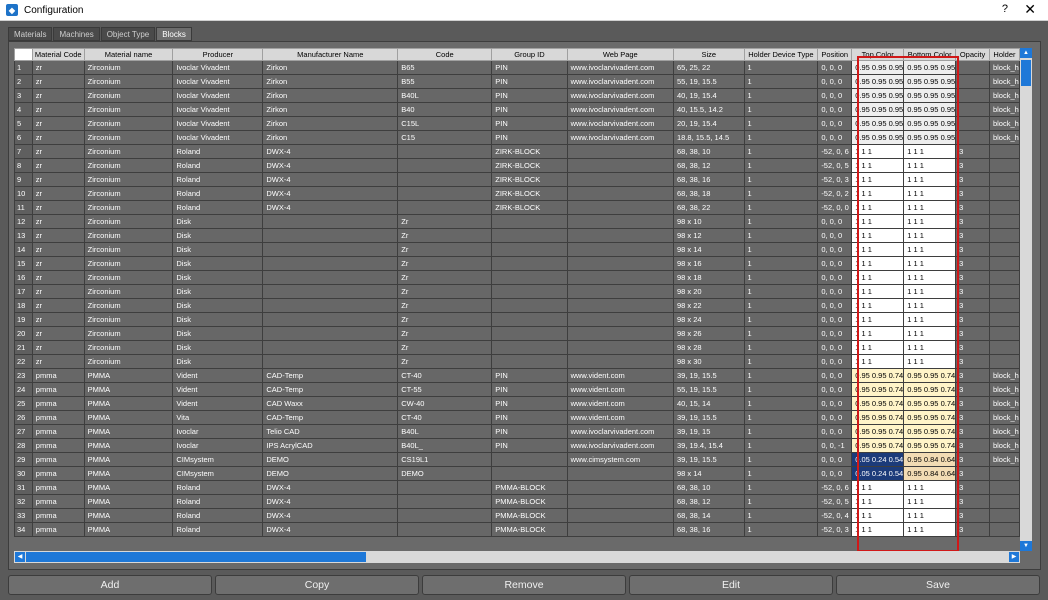 The image size is (1048, 600). What do you see at coordinates (110, 585) in the screenshot?
I see `add-button: Add` at bounding box center [110, 585].